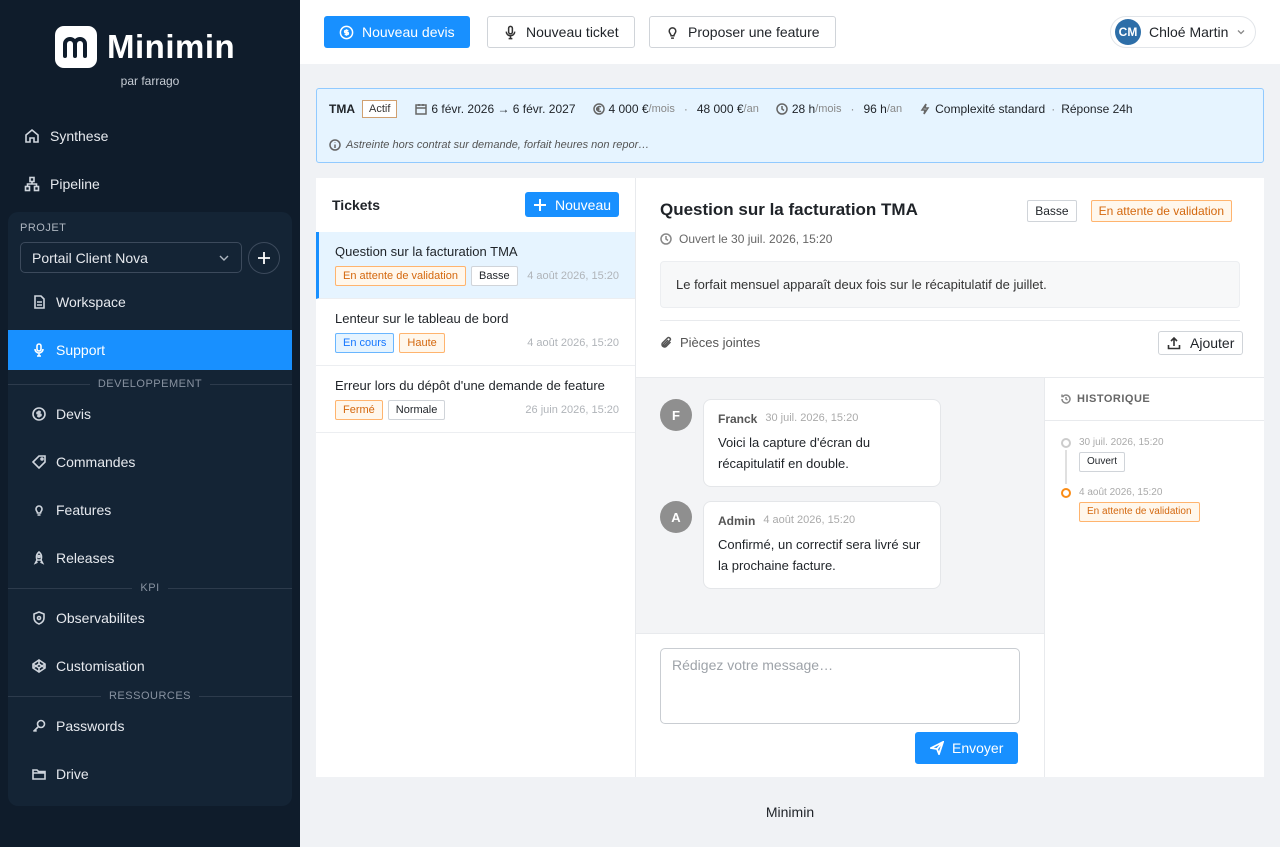 This screenshot has width=1280, height=847. I want to click on add-project-button, so click(264, 258).